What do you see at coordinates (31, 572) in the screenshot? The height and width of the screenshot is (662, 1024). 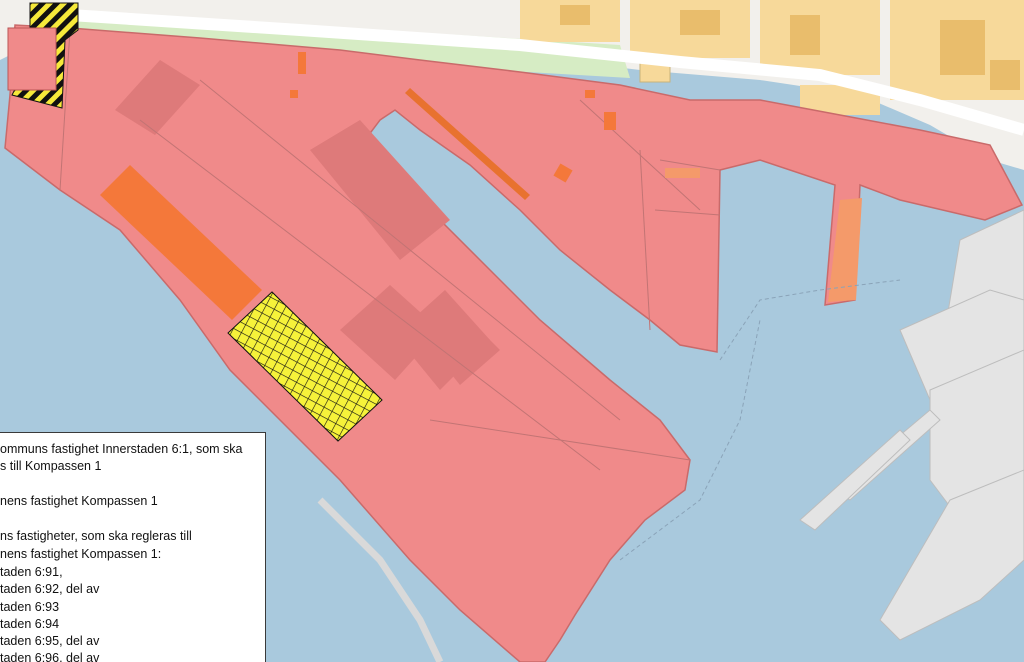 I see `legend-line: taden 6:91,` at bounding box center [31, 572].